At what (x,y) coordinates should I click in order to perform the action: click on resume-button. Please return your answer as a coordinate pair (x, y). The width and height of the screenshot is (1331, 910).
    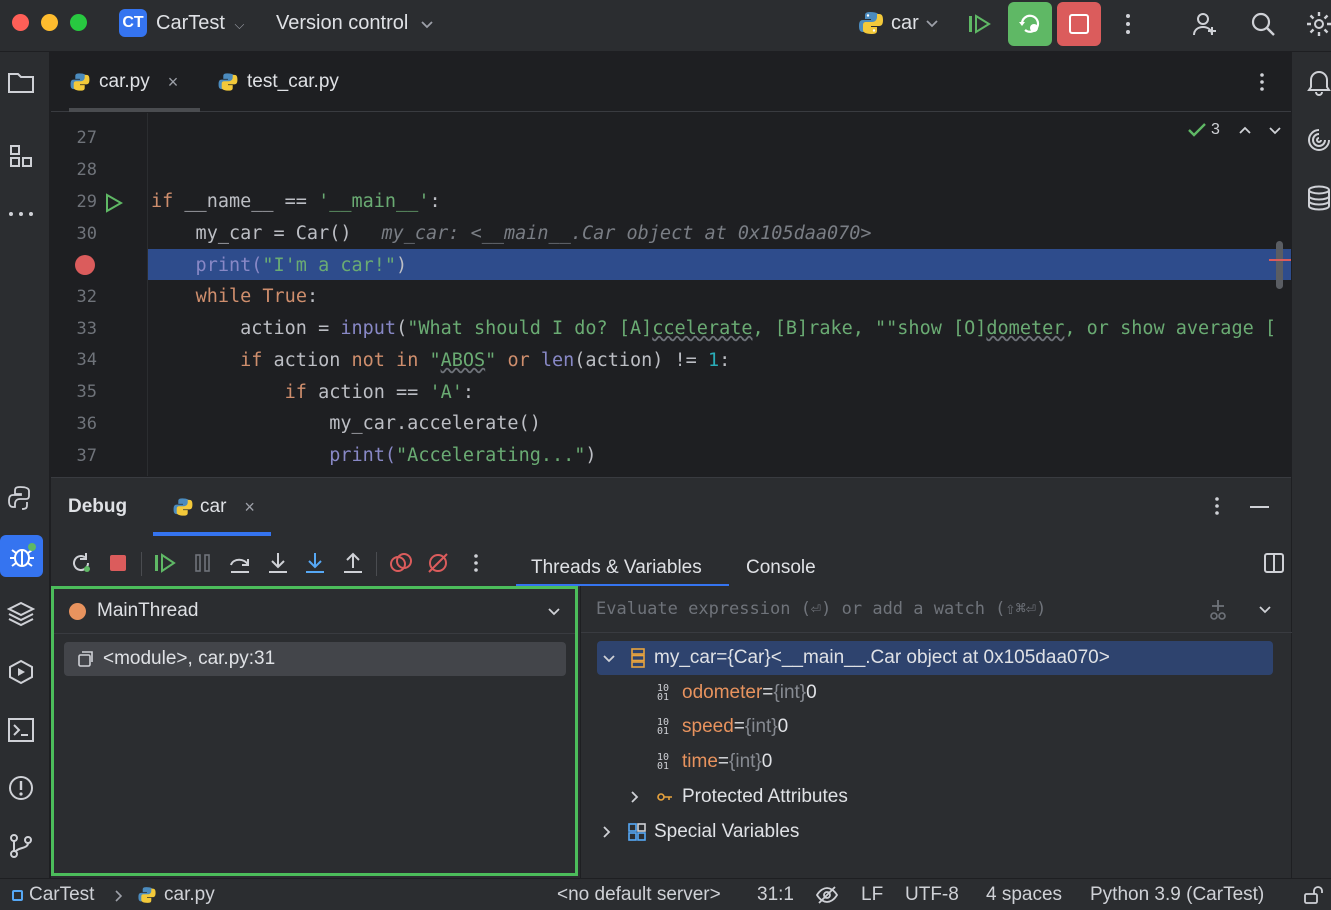
    Looking at the image, I should click on (165, 563).